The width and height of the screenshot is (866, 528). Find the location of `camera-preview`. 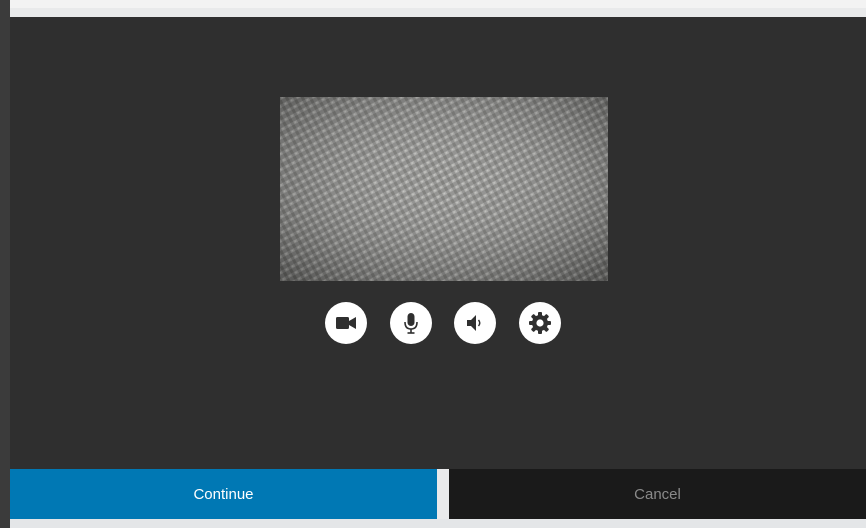

camera-preview is located at coordinates (444, 189).